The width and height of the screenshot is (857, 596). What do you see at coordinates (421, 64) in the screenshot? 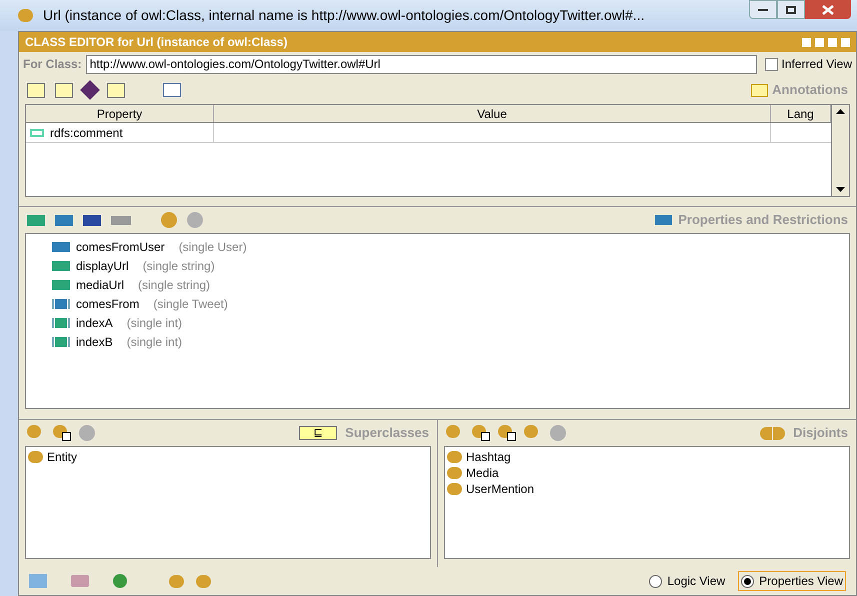
I see `class-url-field: http://www.owl-ontologies.com/OntologyTwitter.owl#Url` at bounding box center [421, 64].